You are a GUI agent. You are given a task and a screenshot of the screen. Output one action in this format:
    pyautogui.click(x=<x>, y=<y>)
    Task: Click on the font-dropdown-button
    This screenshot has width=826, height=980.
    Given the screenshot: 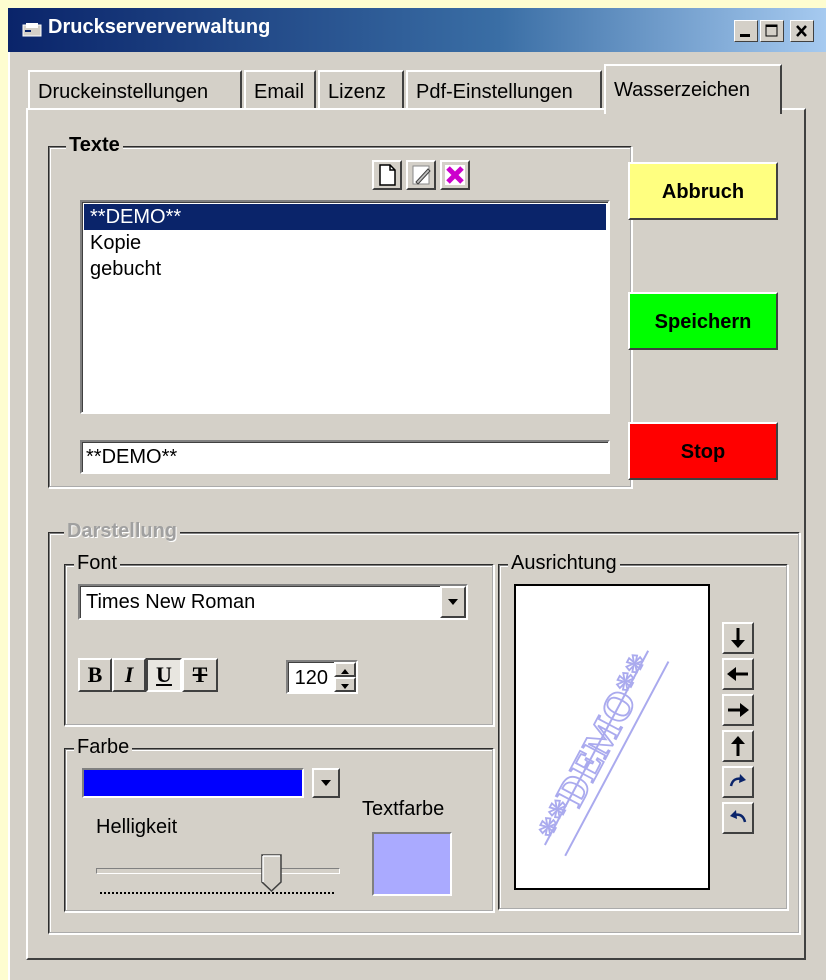 What is the action you would take?
    pyautogui.click(x=453, y=602)
    